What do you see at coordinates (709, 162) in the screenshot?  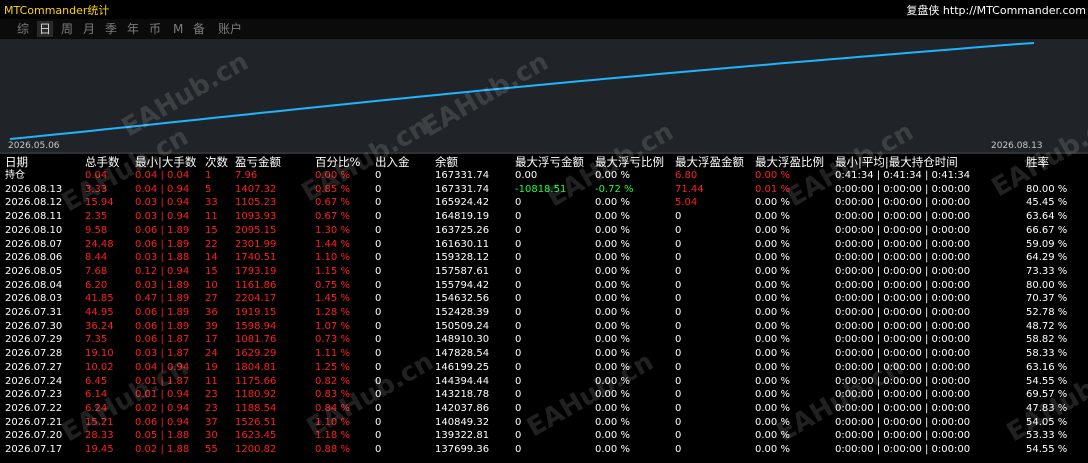 I see `header-max-float-profit: 最大浮盈金额` at bounding box center [709, 162].